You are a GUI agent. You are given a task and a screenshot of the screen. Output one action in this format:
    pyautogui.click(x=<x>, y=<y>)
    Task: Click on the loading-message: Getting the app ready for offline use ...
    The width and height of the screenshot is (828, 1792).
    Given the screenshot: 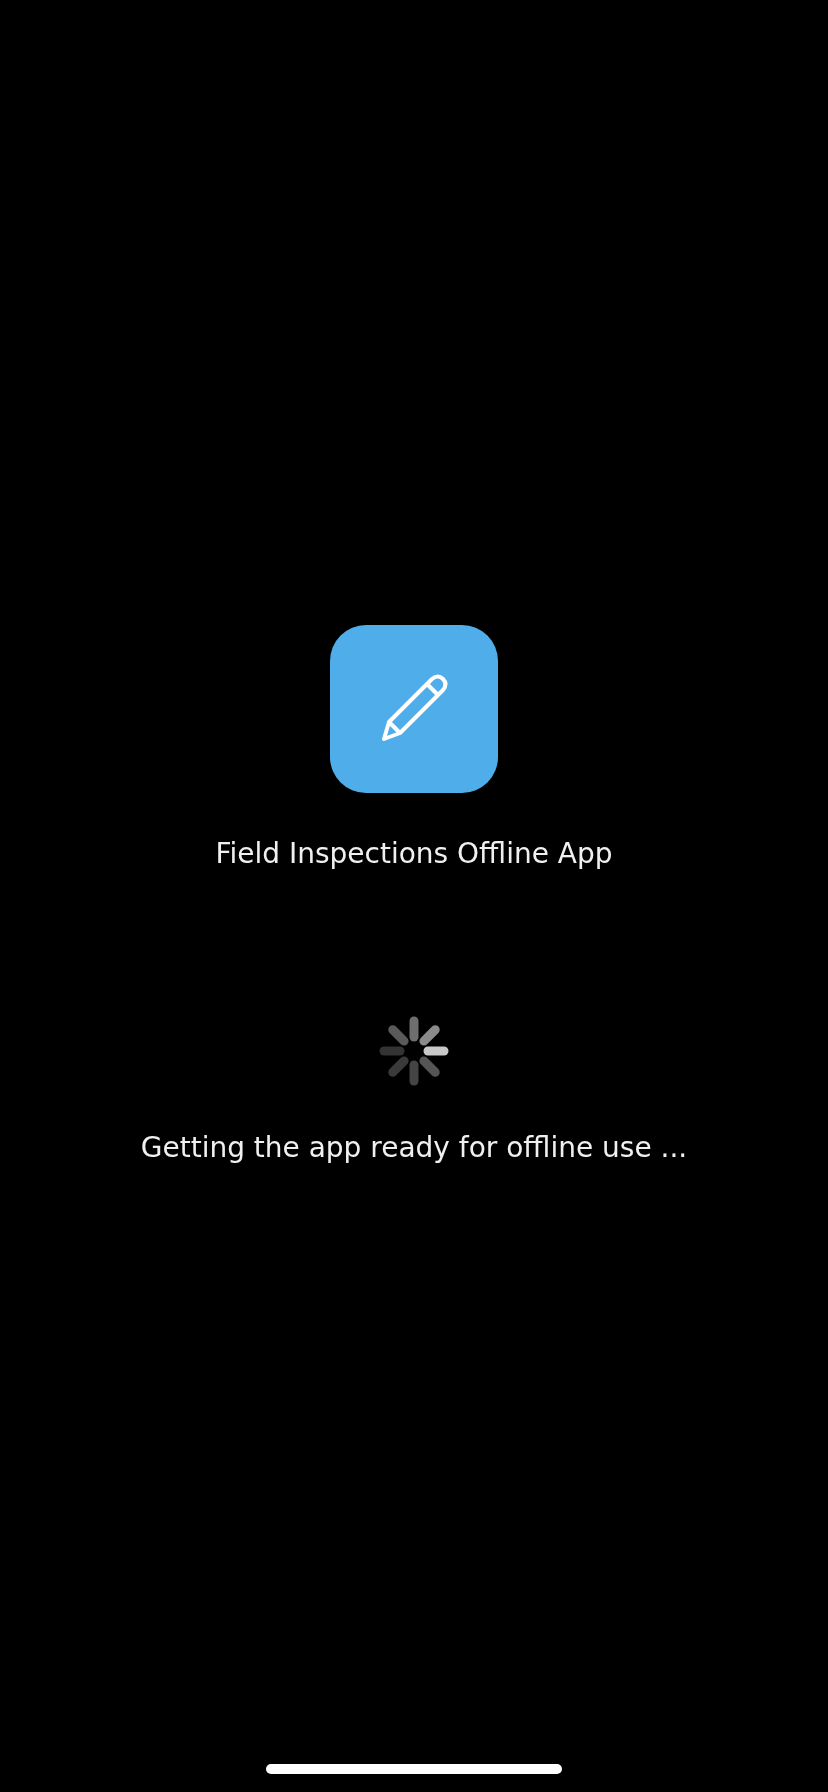 What is the action you would take?
    pyautogui.click(x=414, y=1148)
    